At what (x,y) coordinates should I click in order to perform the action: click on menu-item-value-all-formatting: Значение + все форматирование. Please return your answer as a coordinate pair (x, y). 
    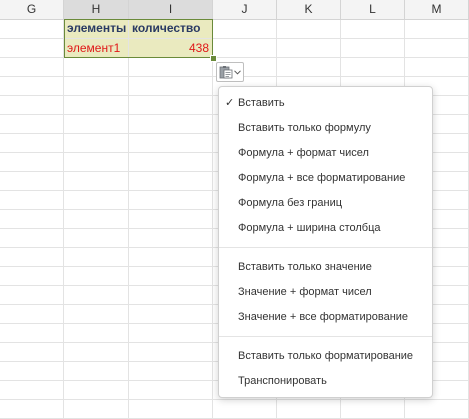
    Looking at the image, I should click on (325, 317).